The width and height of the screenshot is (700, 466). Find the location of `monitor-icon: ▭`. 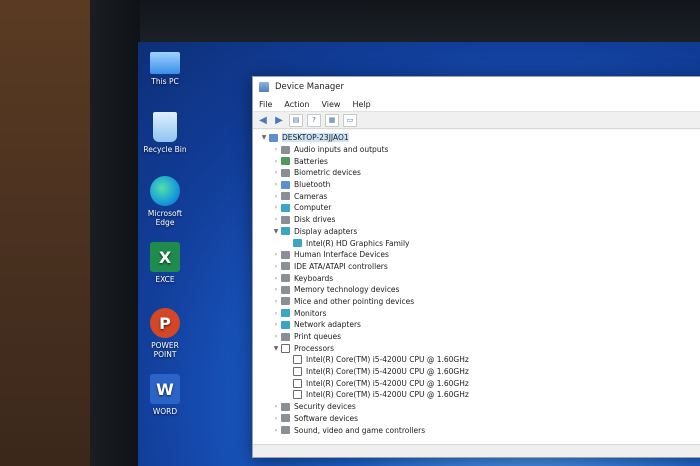

monitor-icon: ▭ is located at coordinates (350, 120).